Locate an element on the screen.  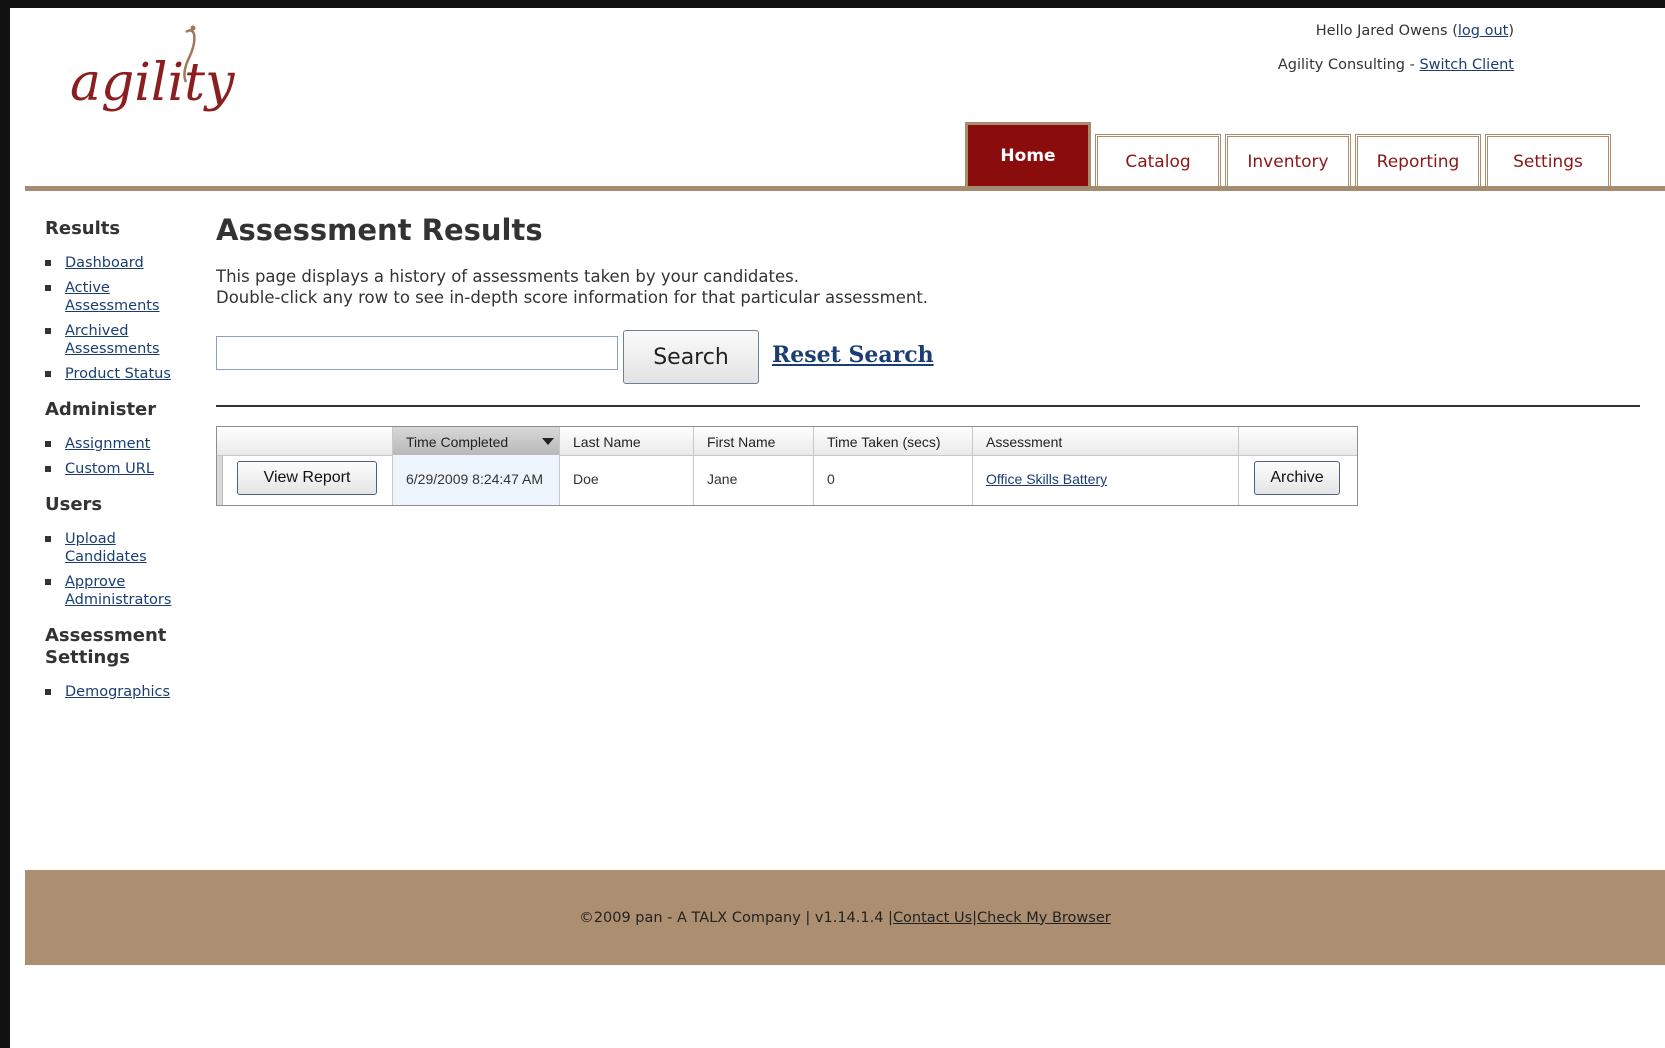
list-item: Upload Candidates is located at coordinates (120, 548).